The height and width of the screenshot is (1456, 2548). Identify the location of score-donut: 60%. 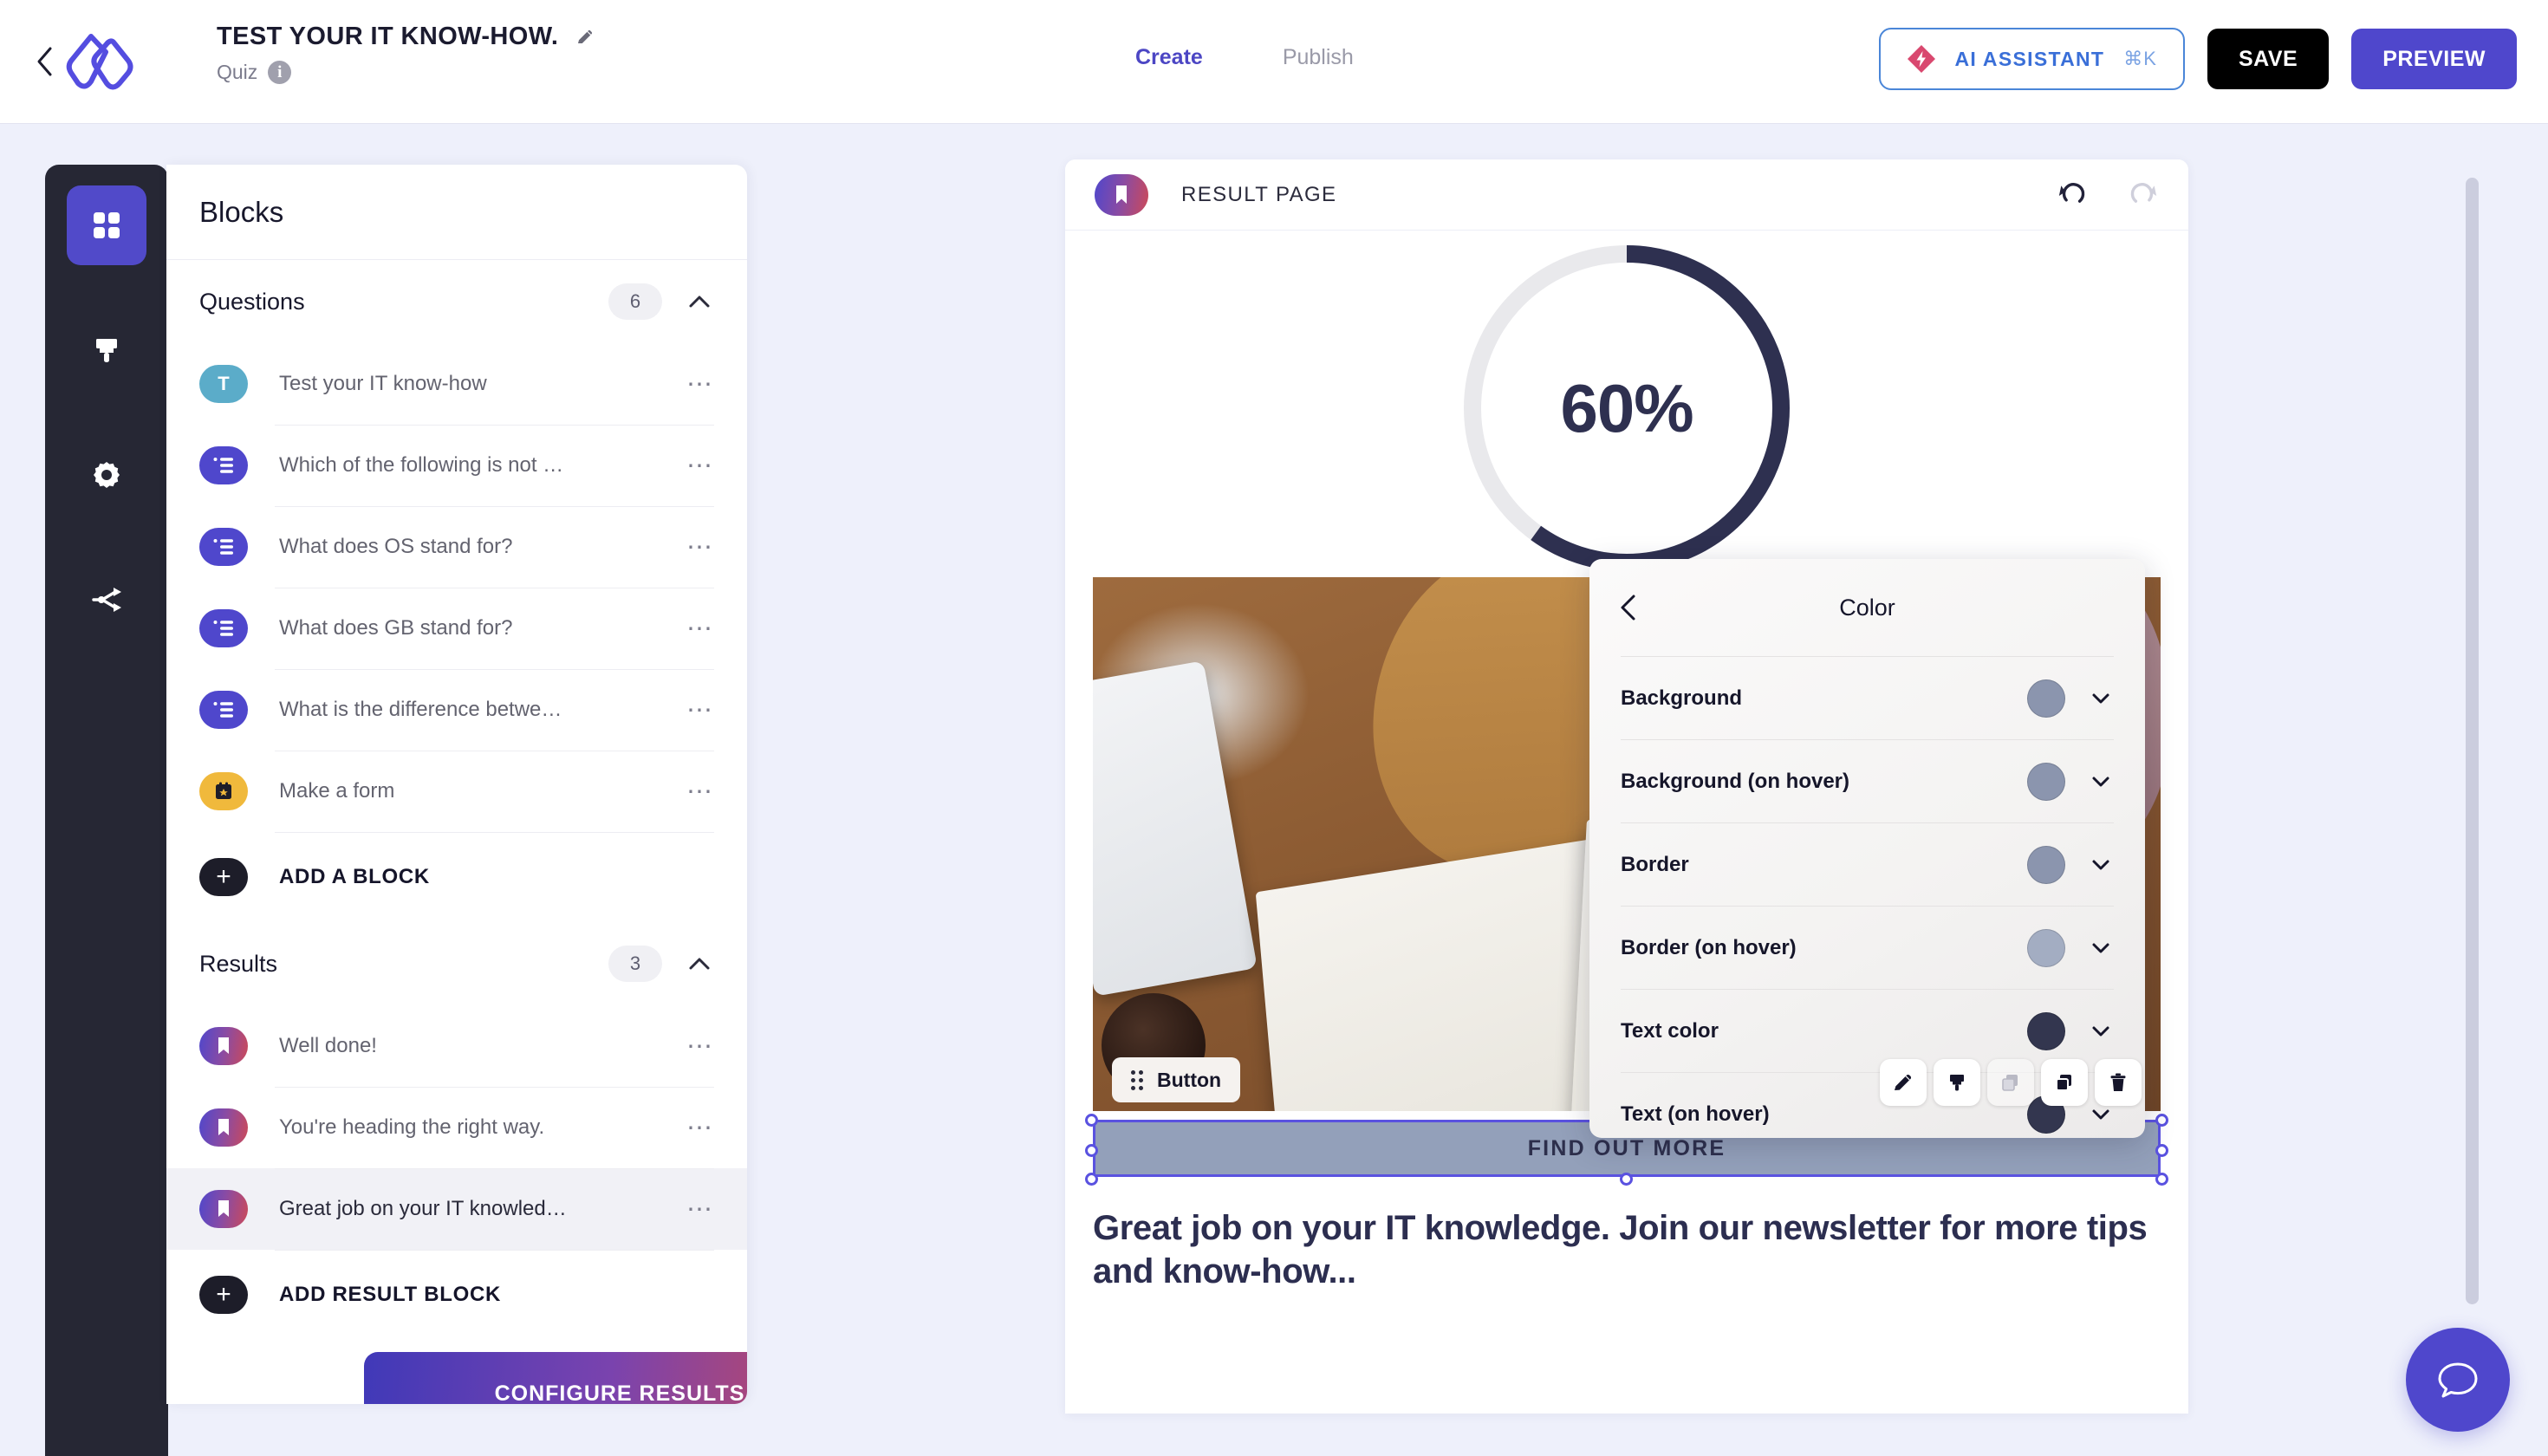
(1627, 408).